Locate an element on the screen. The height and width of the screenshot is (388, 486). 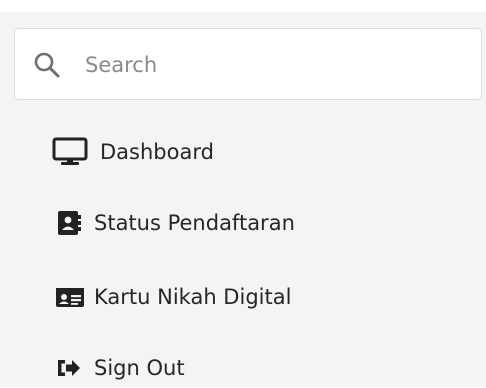
top-strip is located at coordinates (243, 6).